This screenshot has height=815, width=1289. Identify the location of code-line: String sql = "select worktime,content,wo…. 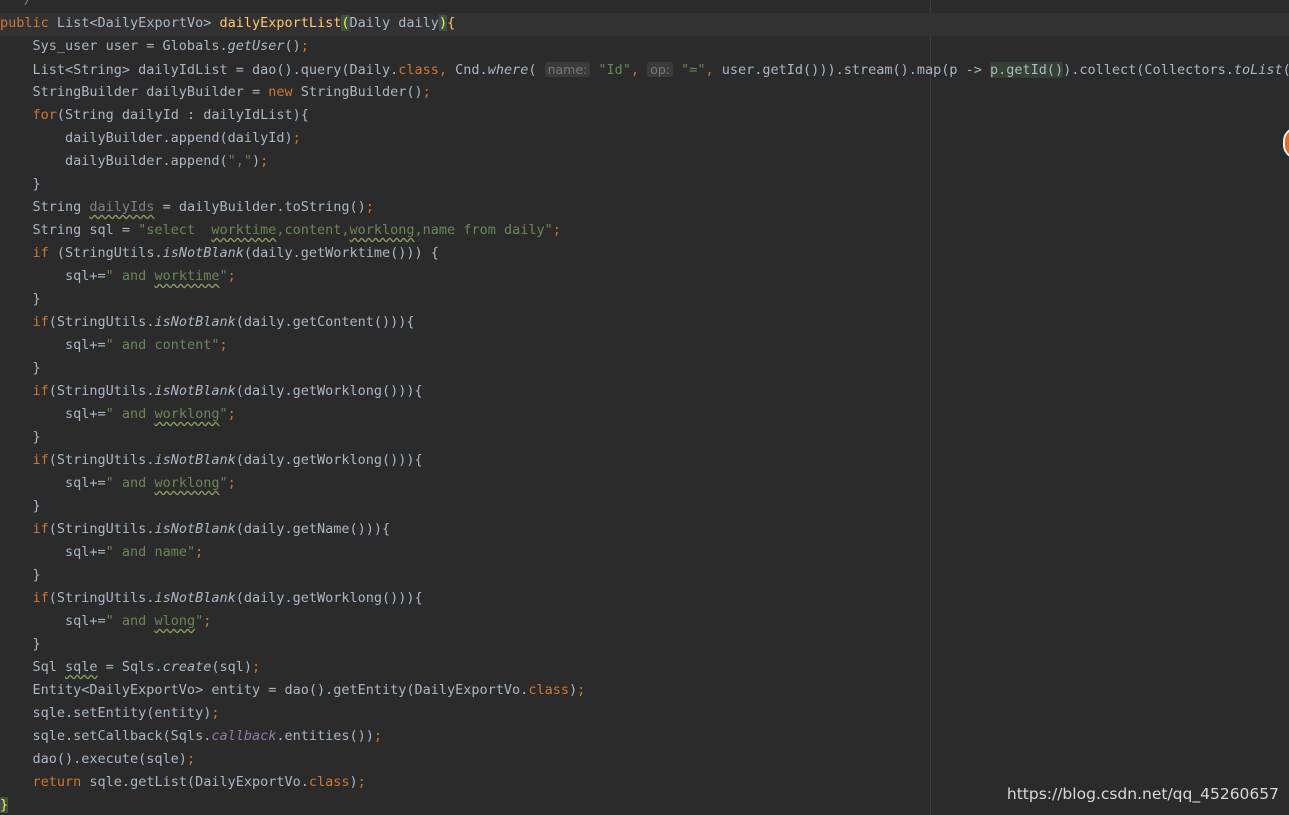
(644, 230).